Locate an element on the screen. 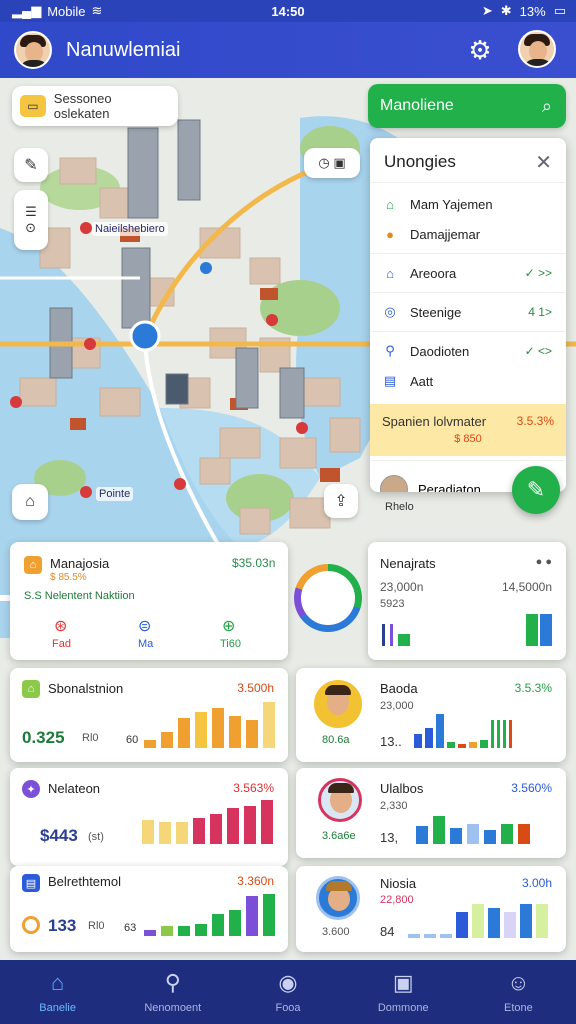 This screenshot has width=576, height=1024. recenter-button: ⌂ is located at coordinates (30, 502).